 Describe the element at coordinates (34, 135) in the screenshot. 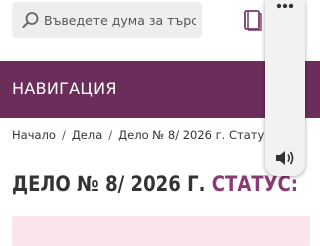

I see `breadcrumb-home: Начало` at that location.